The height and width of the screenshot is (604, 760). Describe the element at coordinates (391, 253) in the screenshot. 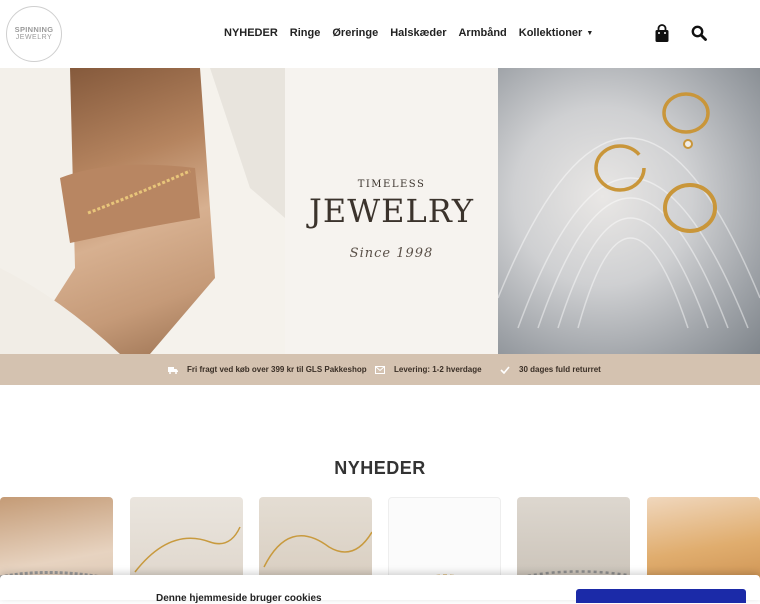

I see `hero-since-script: Since 1998` at that location.